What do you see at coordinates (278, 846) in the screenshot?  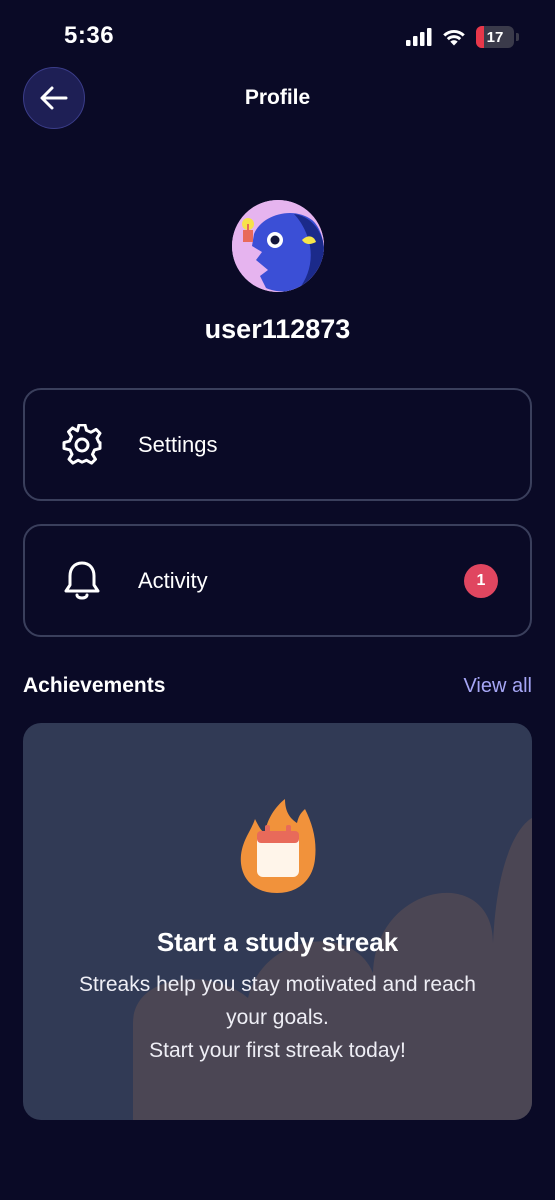 I see `flame-calendar-icon` at bounding box center [278, 846].